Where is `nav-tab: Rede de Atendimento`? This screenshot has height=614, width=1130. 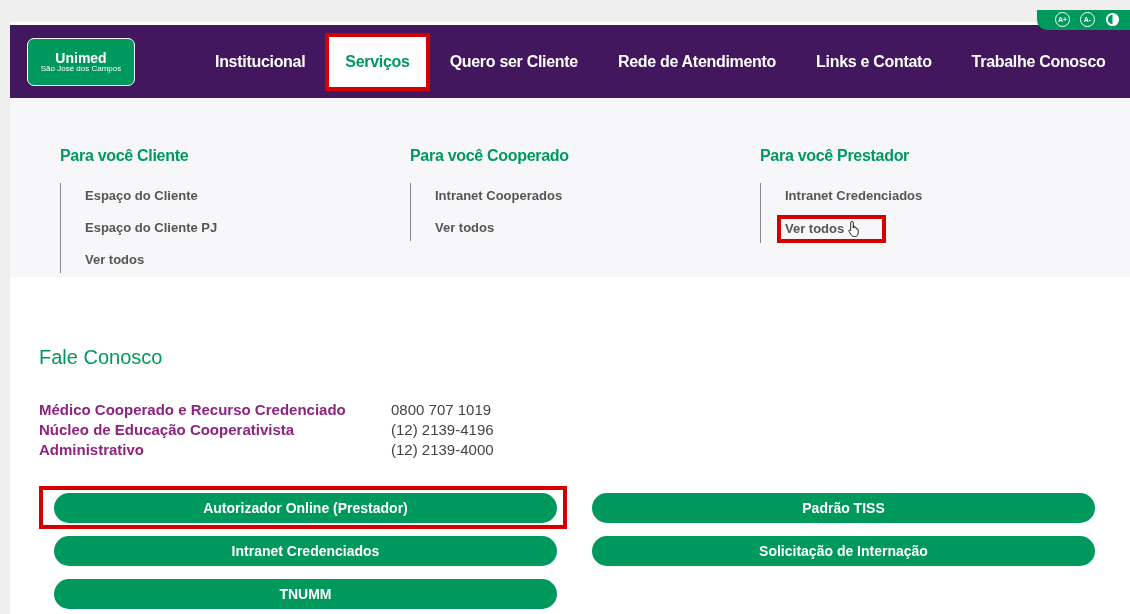
nav-tab: Rede de Atendimento is located at coordinates (697, 61).